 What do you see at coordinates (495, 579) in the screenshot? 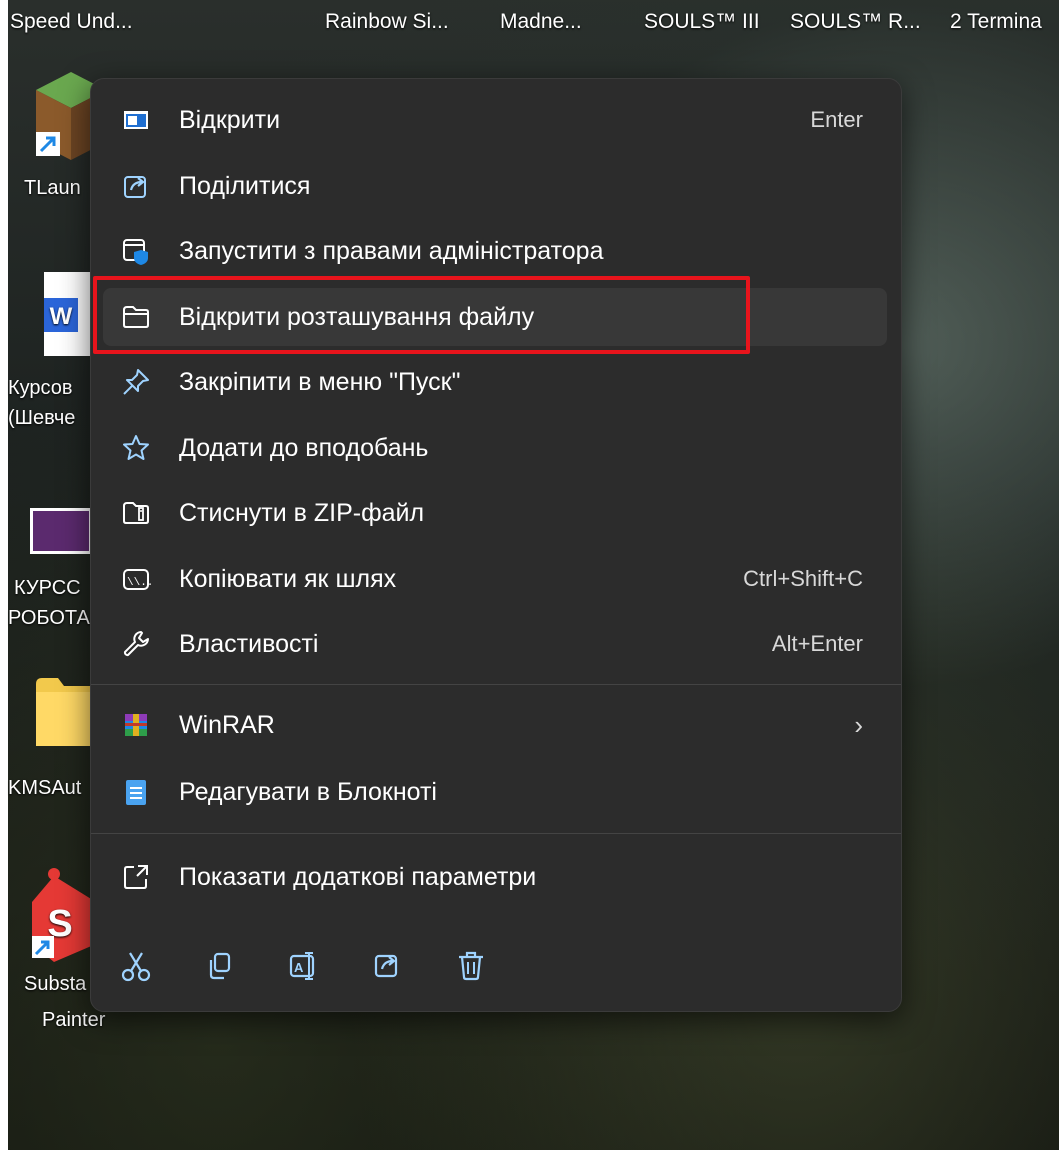
I see `menu-item-copy-as-path: \\.. Копіювати як шлях Ctrl+Shift+C` at bounding box center [495, 579].